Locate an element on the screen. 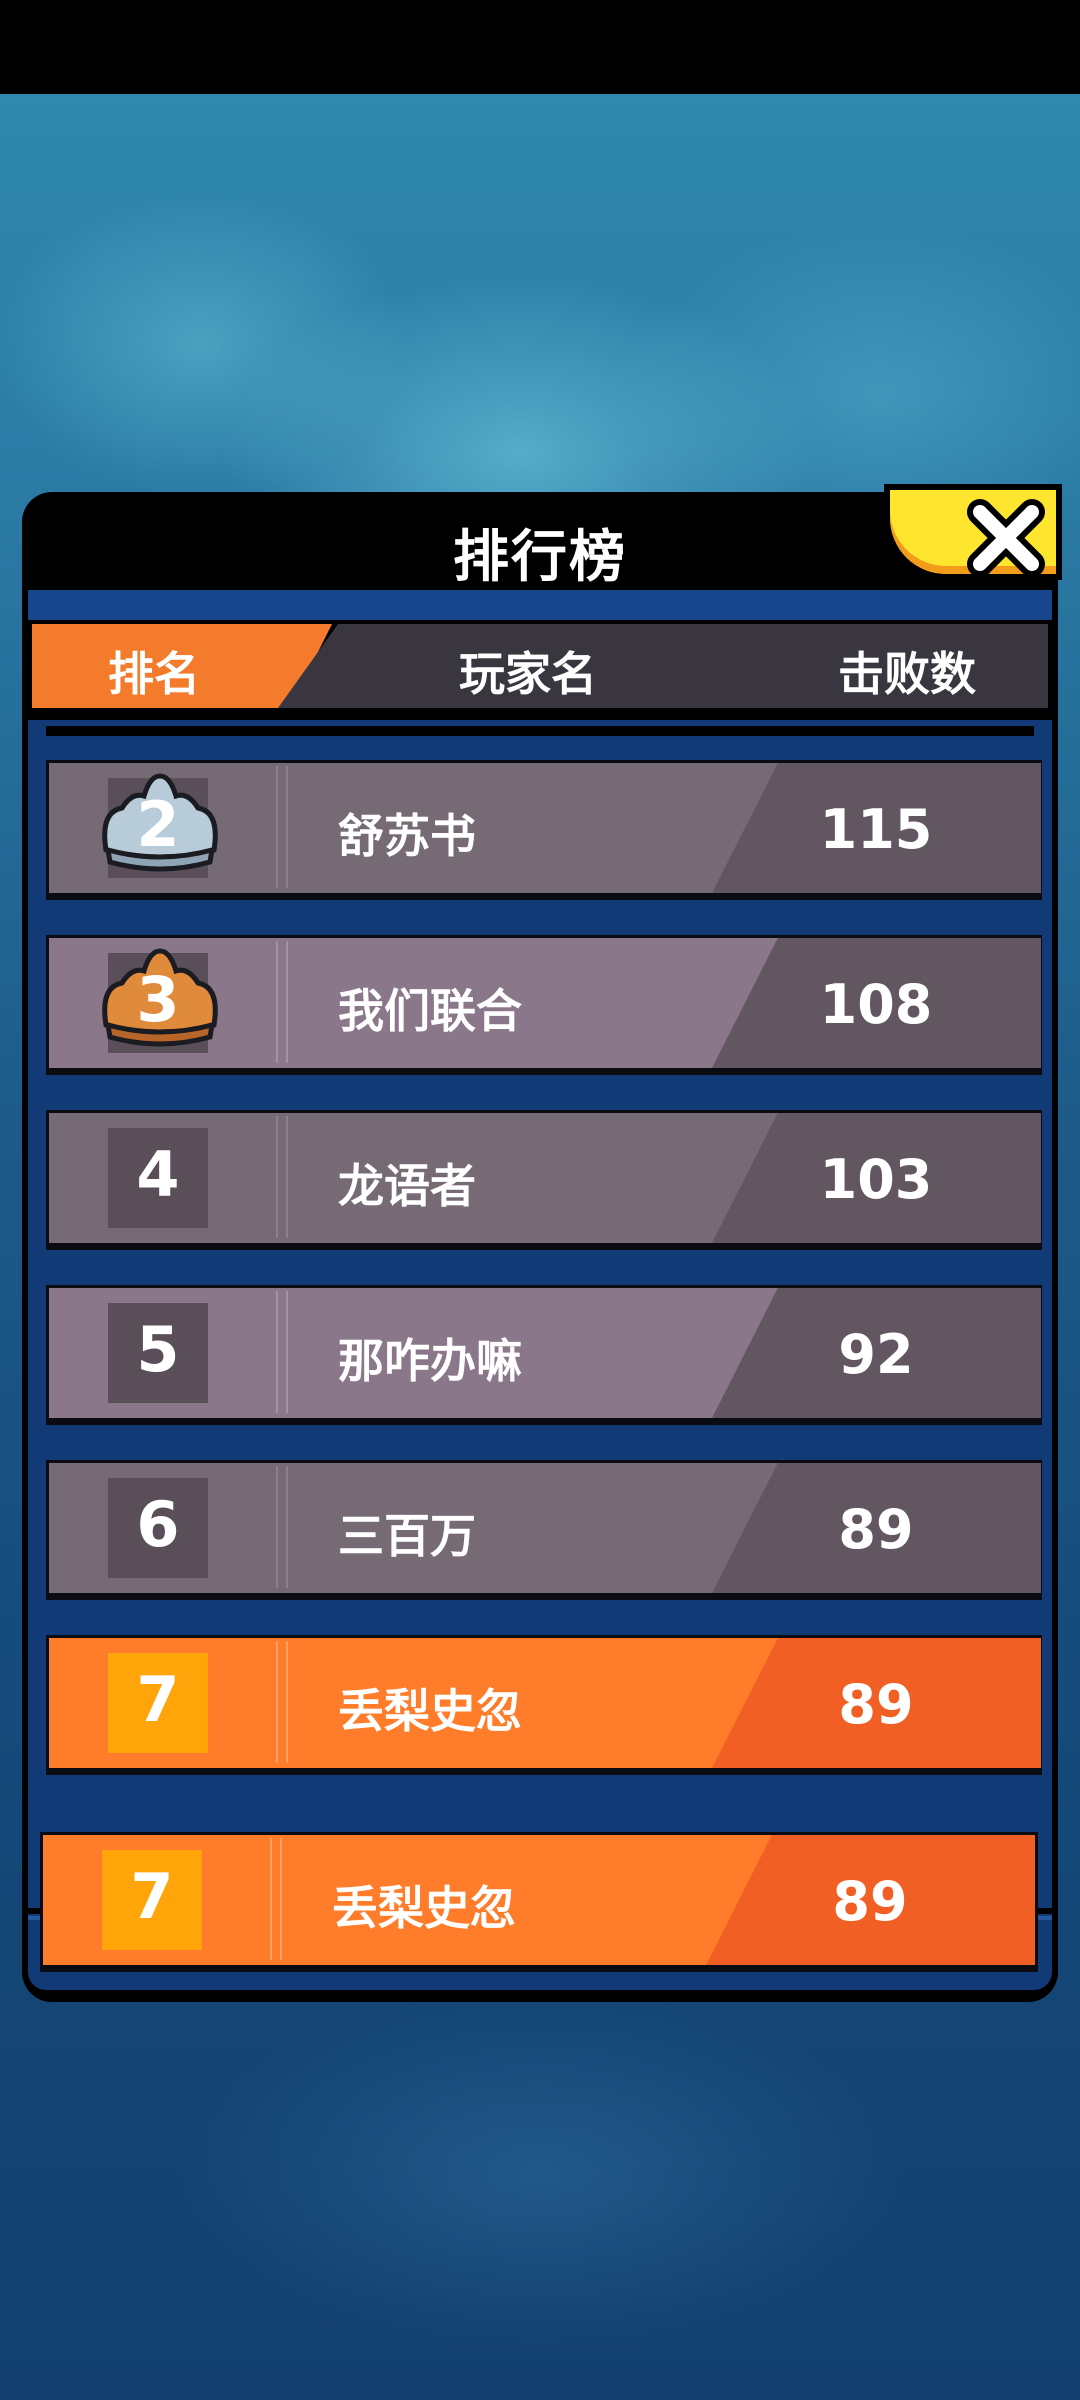 The width and height of the screenshot is (1080, 2400). rank-number: 7 is located at coordinates (158, 1699).